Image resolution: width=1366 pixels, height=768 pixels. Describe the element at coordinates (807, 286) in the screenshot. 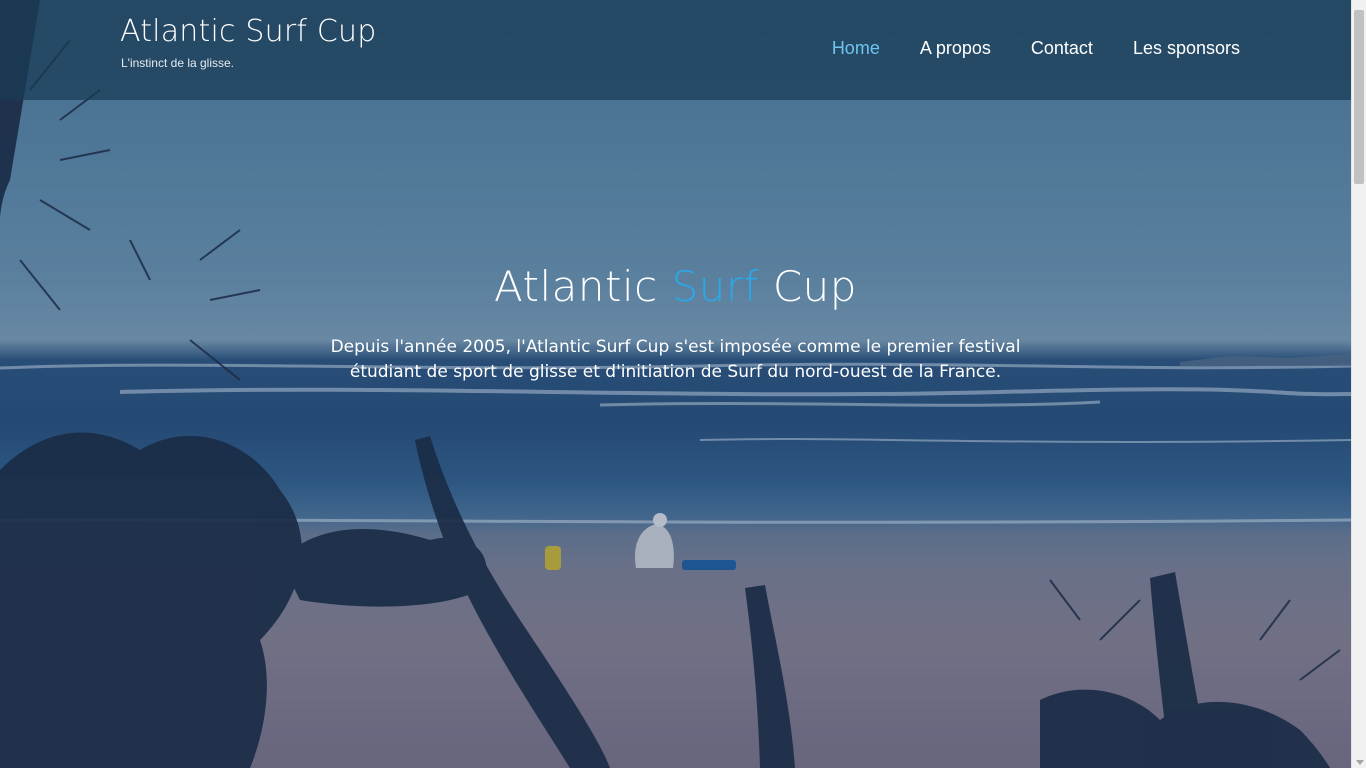

I see `hero-title-part2: Cup` at that location.